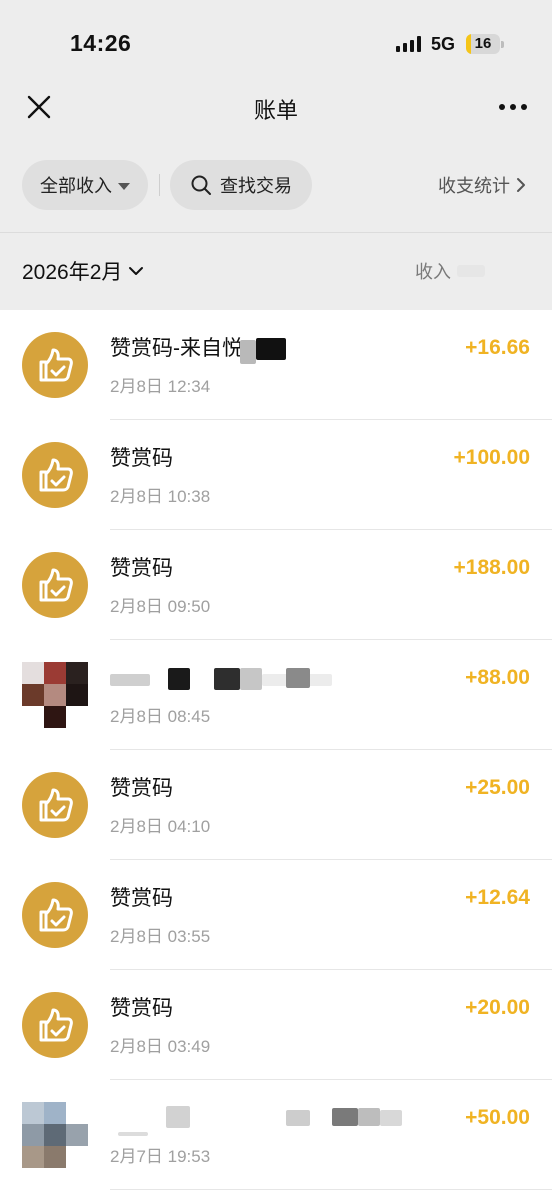 This screenshot has width=552, height=1200. Describe the element at coordinates (136, 271) in the screenshot. I see `chevron-down-icon` at that location.